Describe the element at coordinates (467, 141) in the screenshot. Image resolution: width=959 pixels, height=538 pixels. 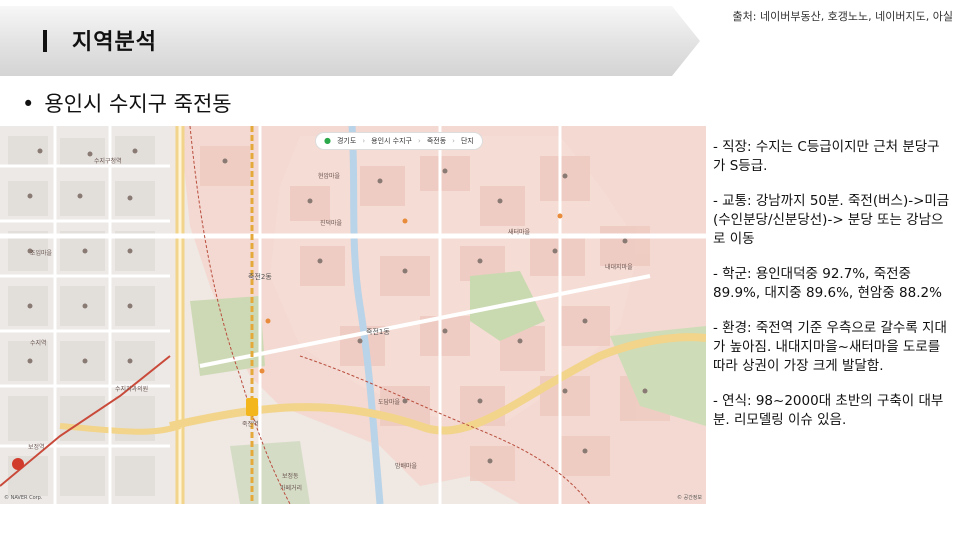
I see `breadcrumb-complex: 단지` at that location.